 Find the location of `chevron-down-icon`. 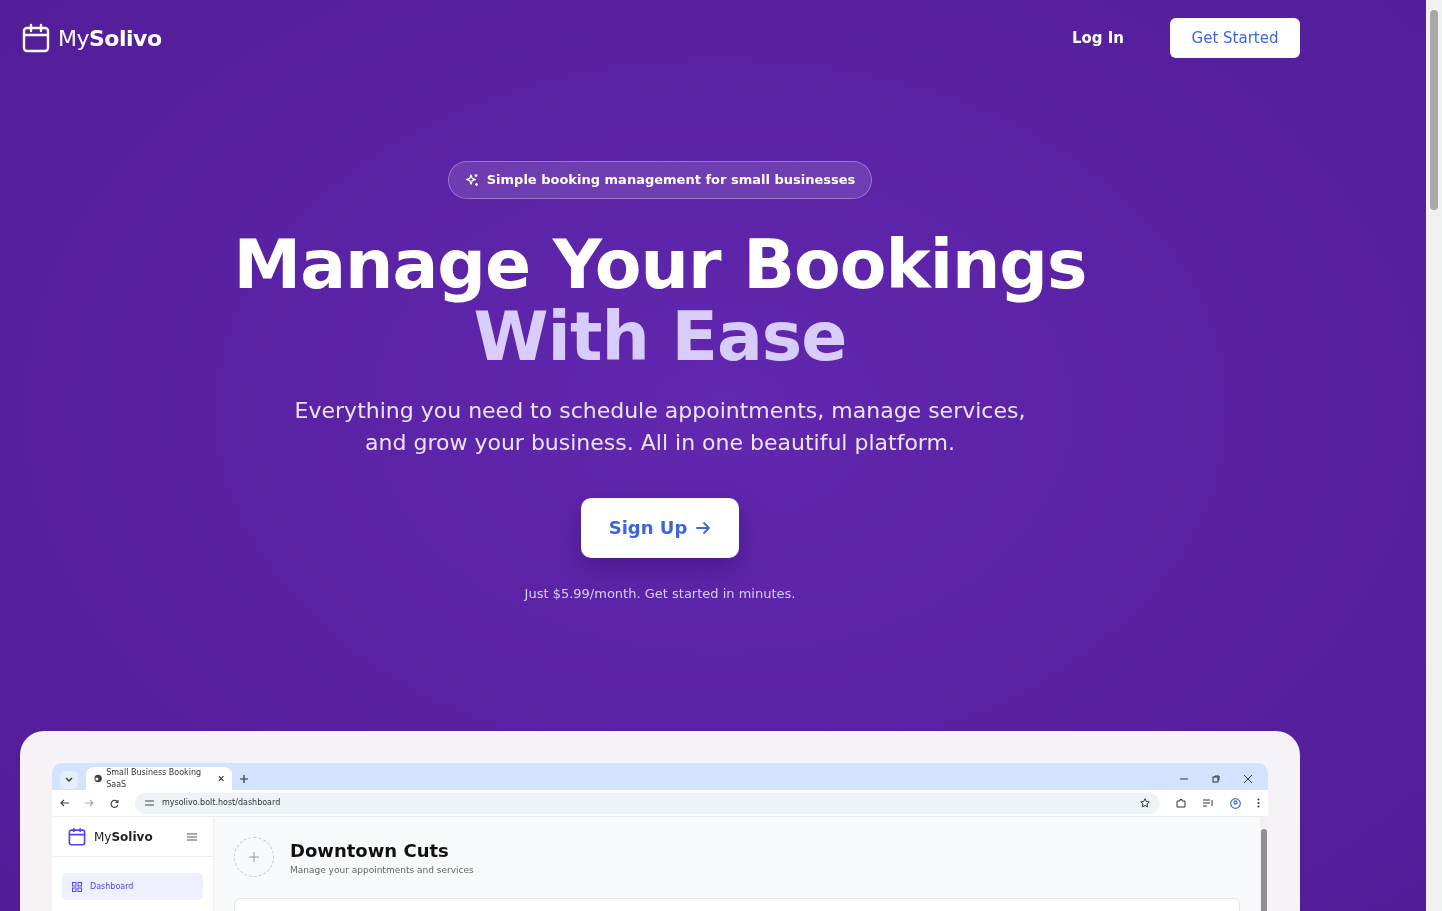

chevron-down-icon is located at coordinates (69, 780).